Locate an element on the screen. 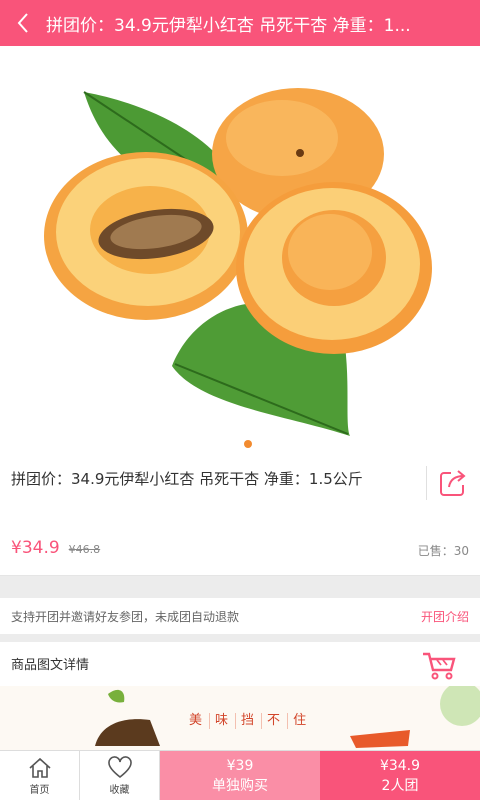  group-tip: 支持开团并邀请好友参团，未成团自动退款 开团介绍 is located at coordinates (240, 616).